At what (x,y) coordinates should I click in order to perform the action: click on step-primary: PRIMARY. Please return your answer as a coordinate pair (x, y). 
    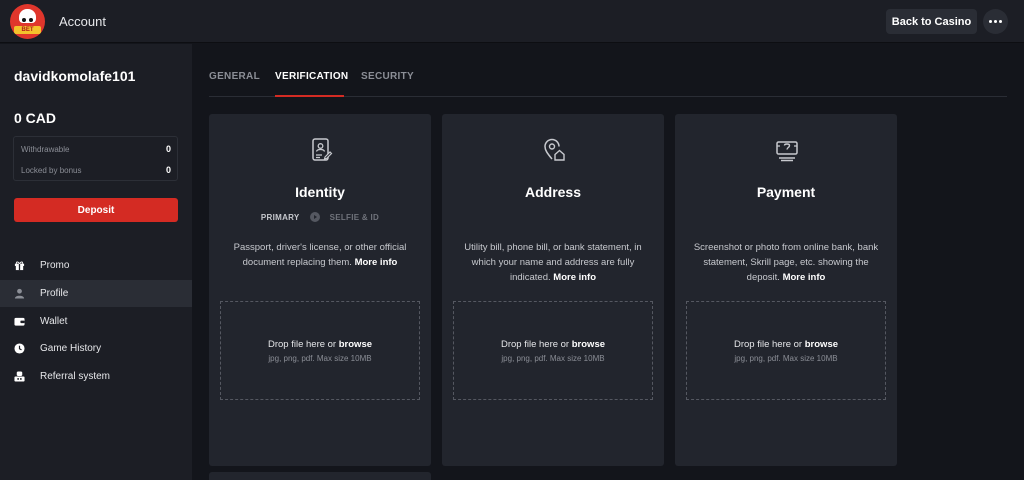
    Looking at the image, I should click on (280, 217).